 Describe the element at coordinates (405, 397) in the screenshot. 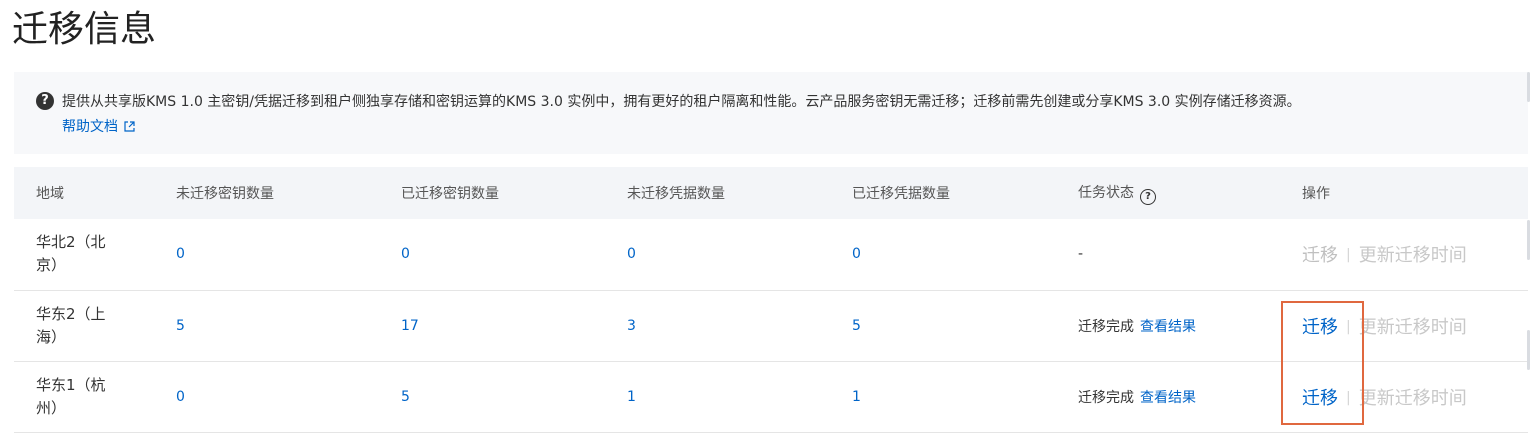

I see `migrated-keys-count: 5` at that location.